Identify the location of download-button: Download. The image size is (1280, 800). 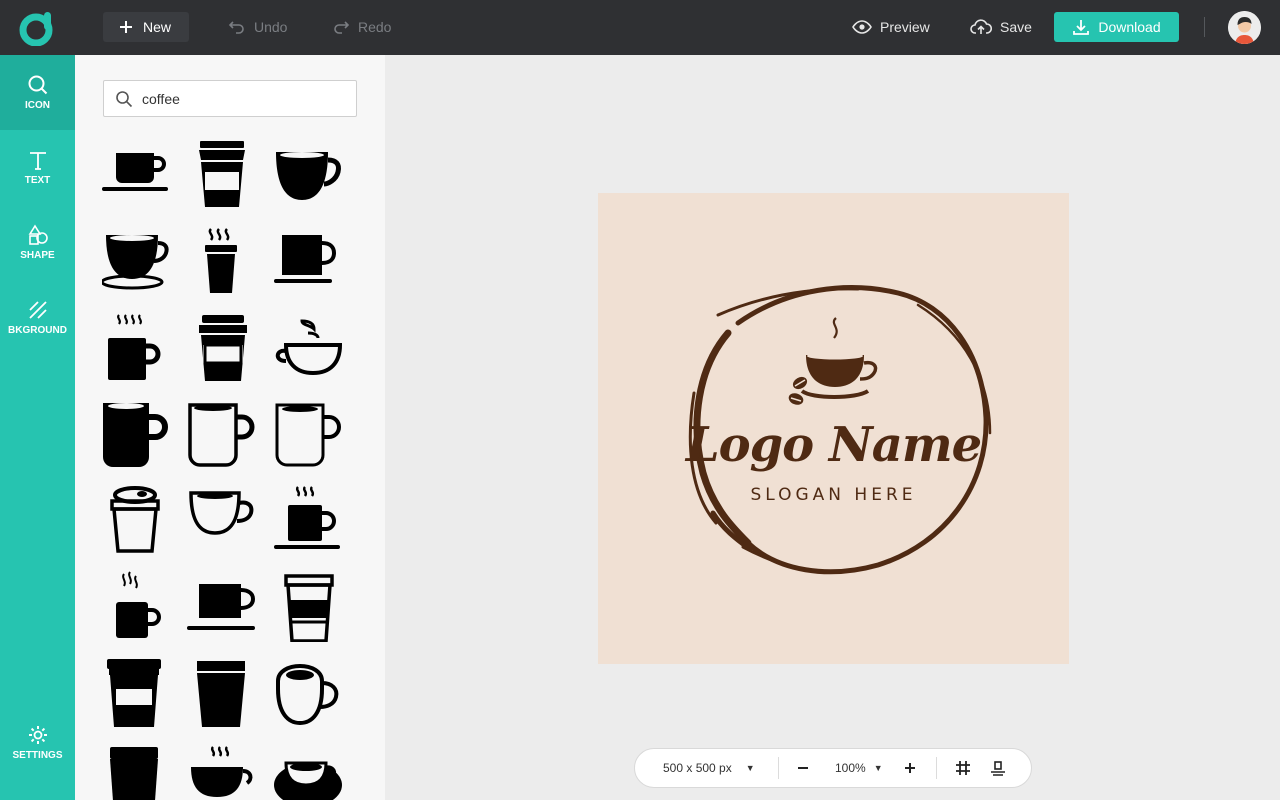
(1116, 27).